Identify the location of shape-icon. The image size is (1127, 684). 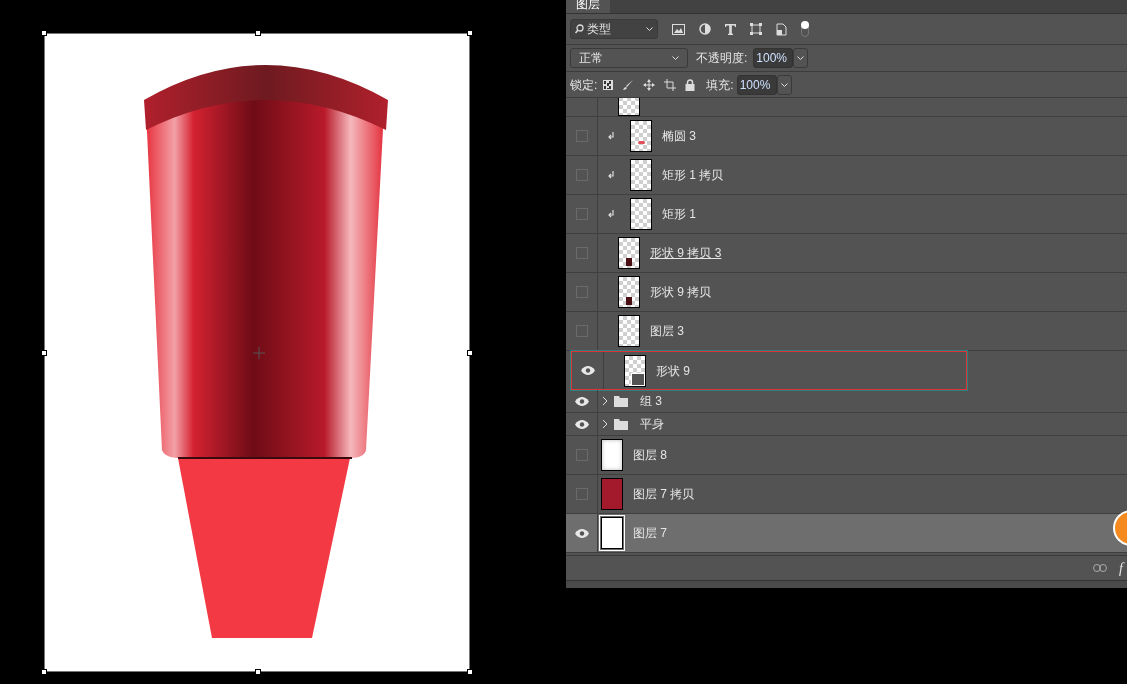
(756, 29).